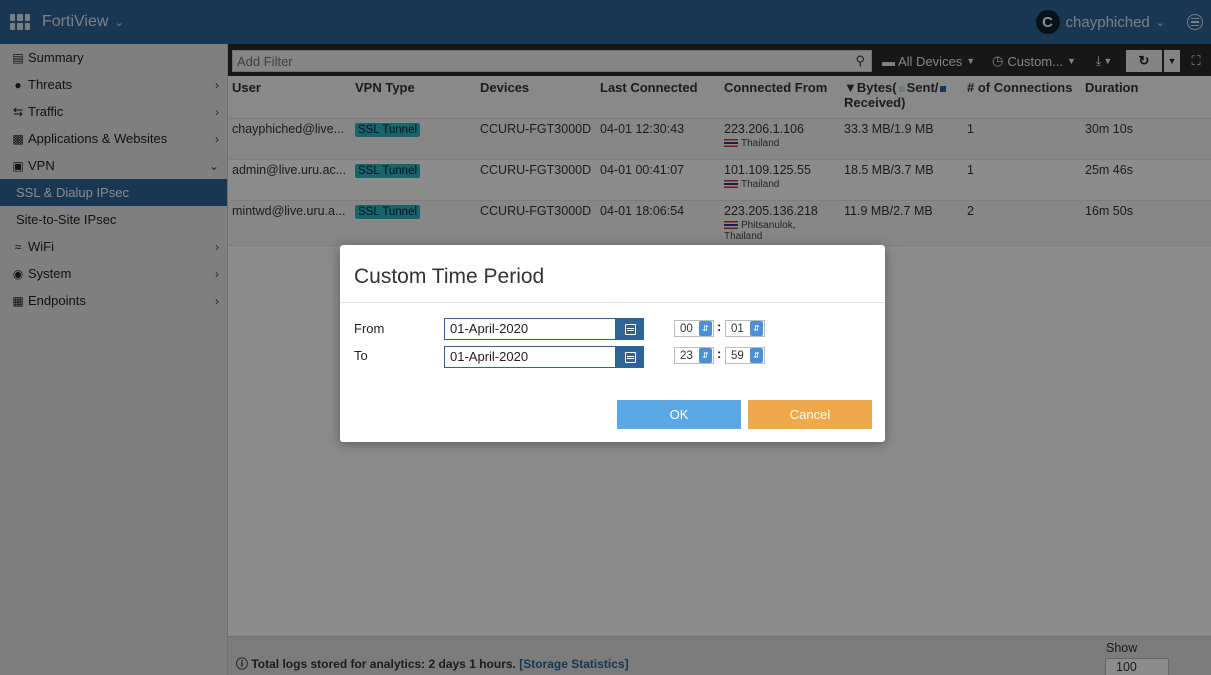 This screenshot has width=1211, height=675. Describe the element at coordinates (686, 328) in the screenshot. I see `from-hour-value: 00` at that location.